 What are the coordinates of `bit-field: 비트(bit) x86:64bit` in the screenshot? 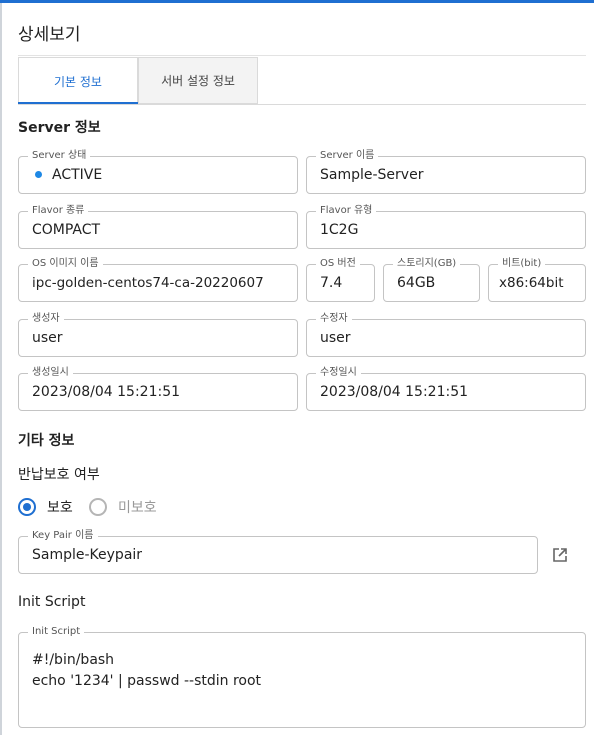 It's located at (537, 280).